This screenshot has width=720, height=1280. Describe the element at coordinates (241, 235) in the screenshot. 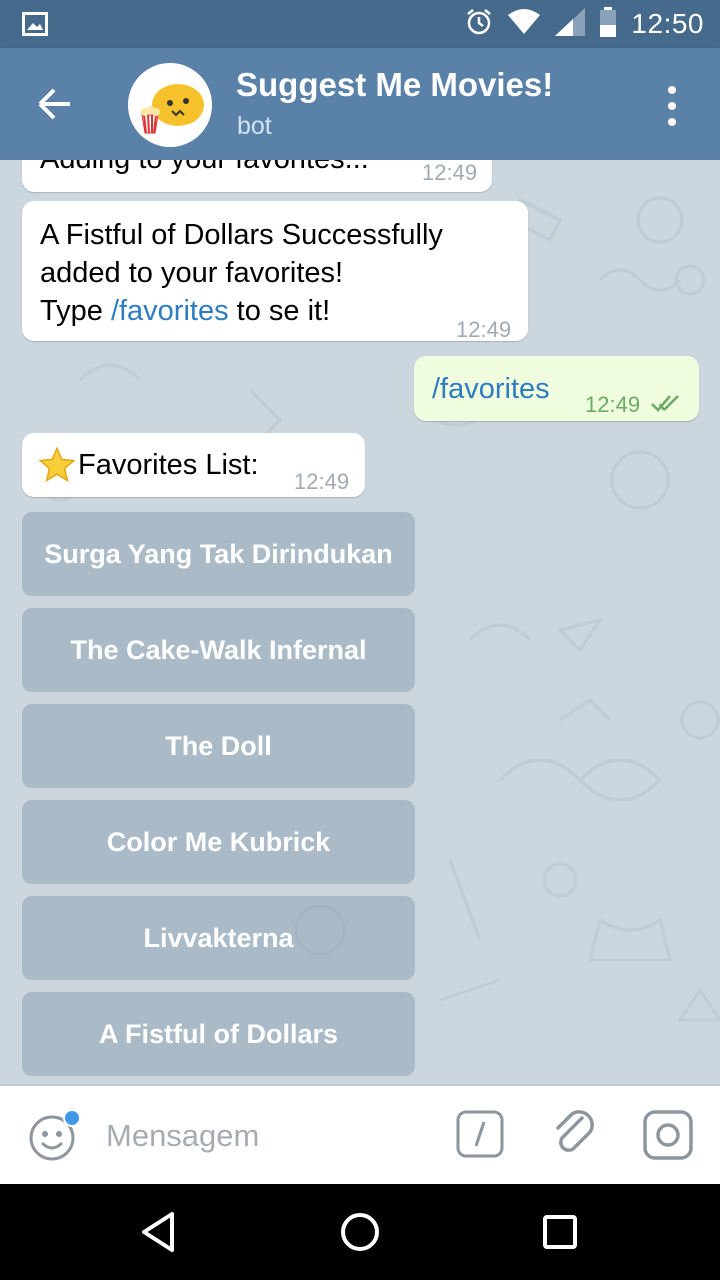

I see `message-line: A Fistful of Dollars Successfully` at that location.